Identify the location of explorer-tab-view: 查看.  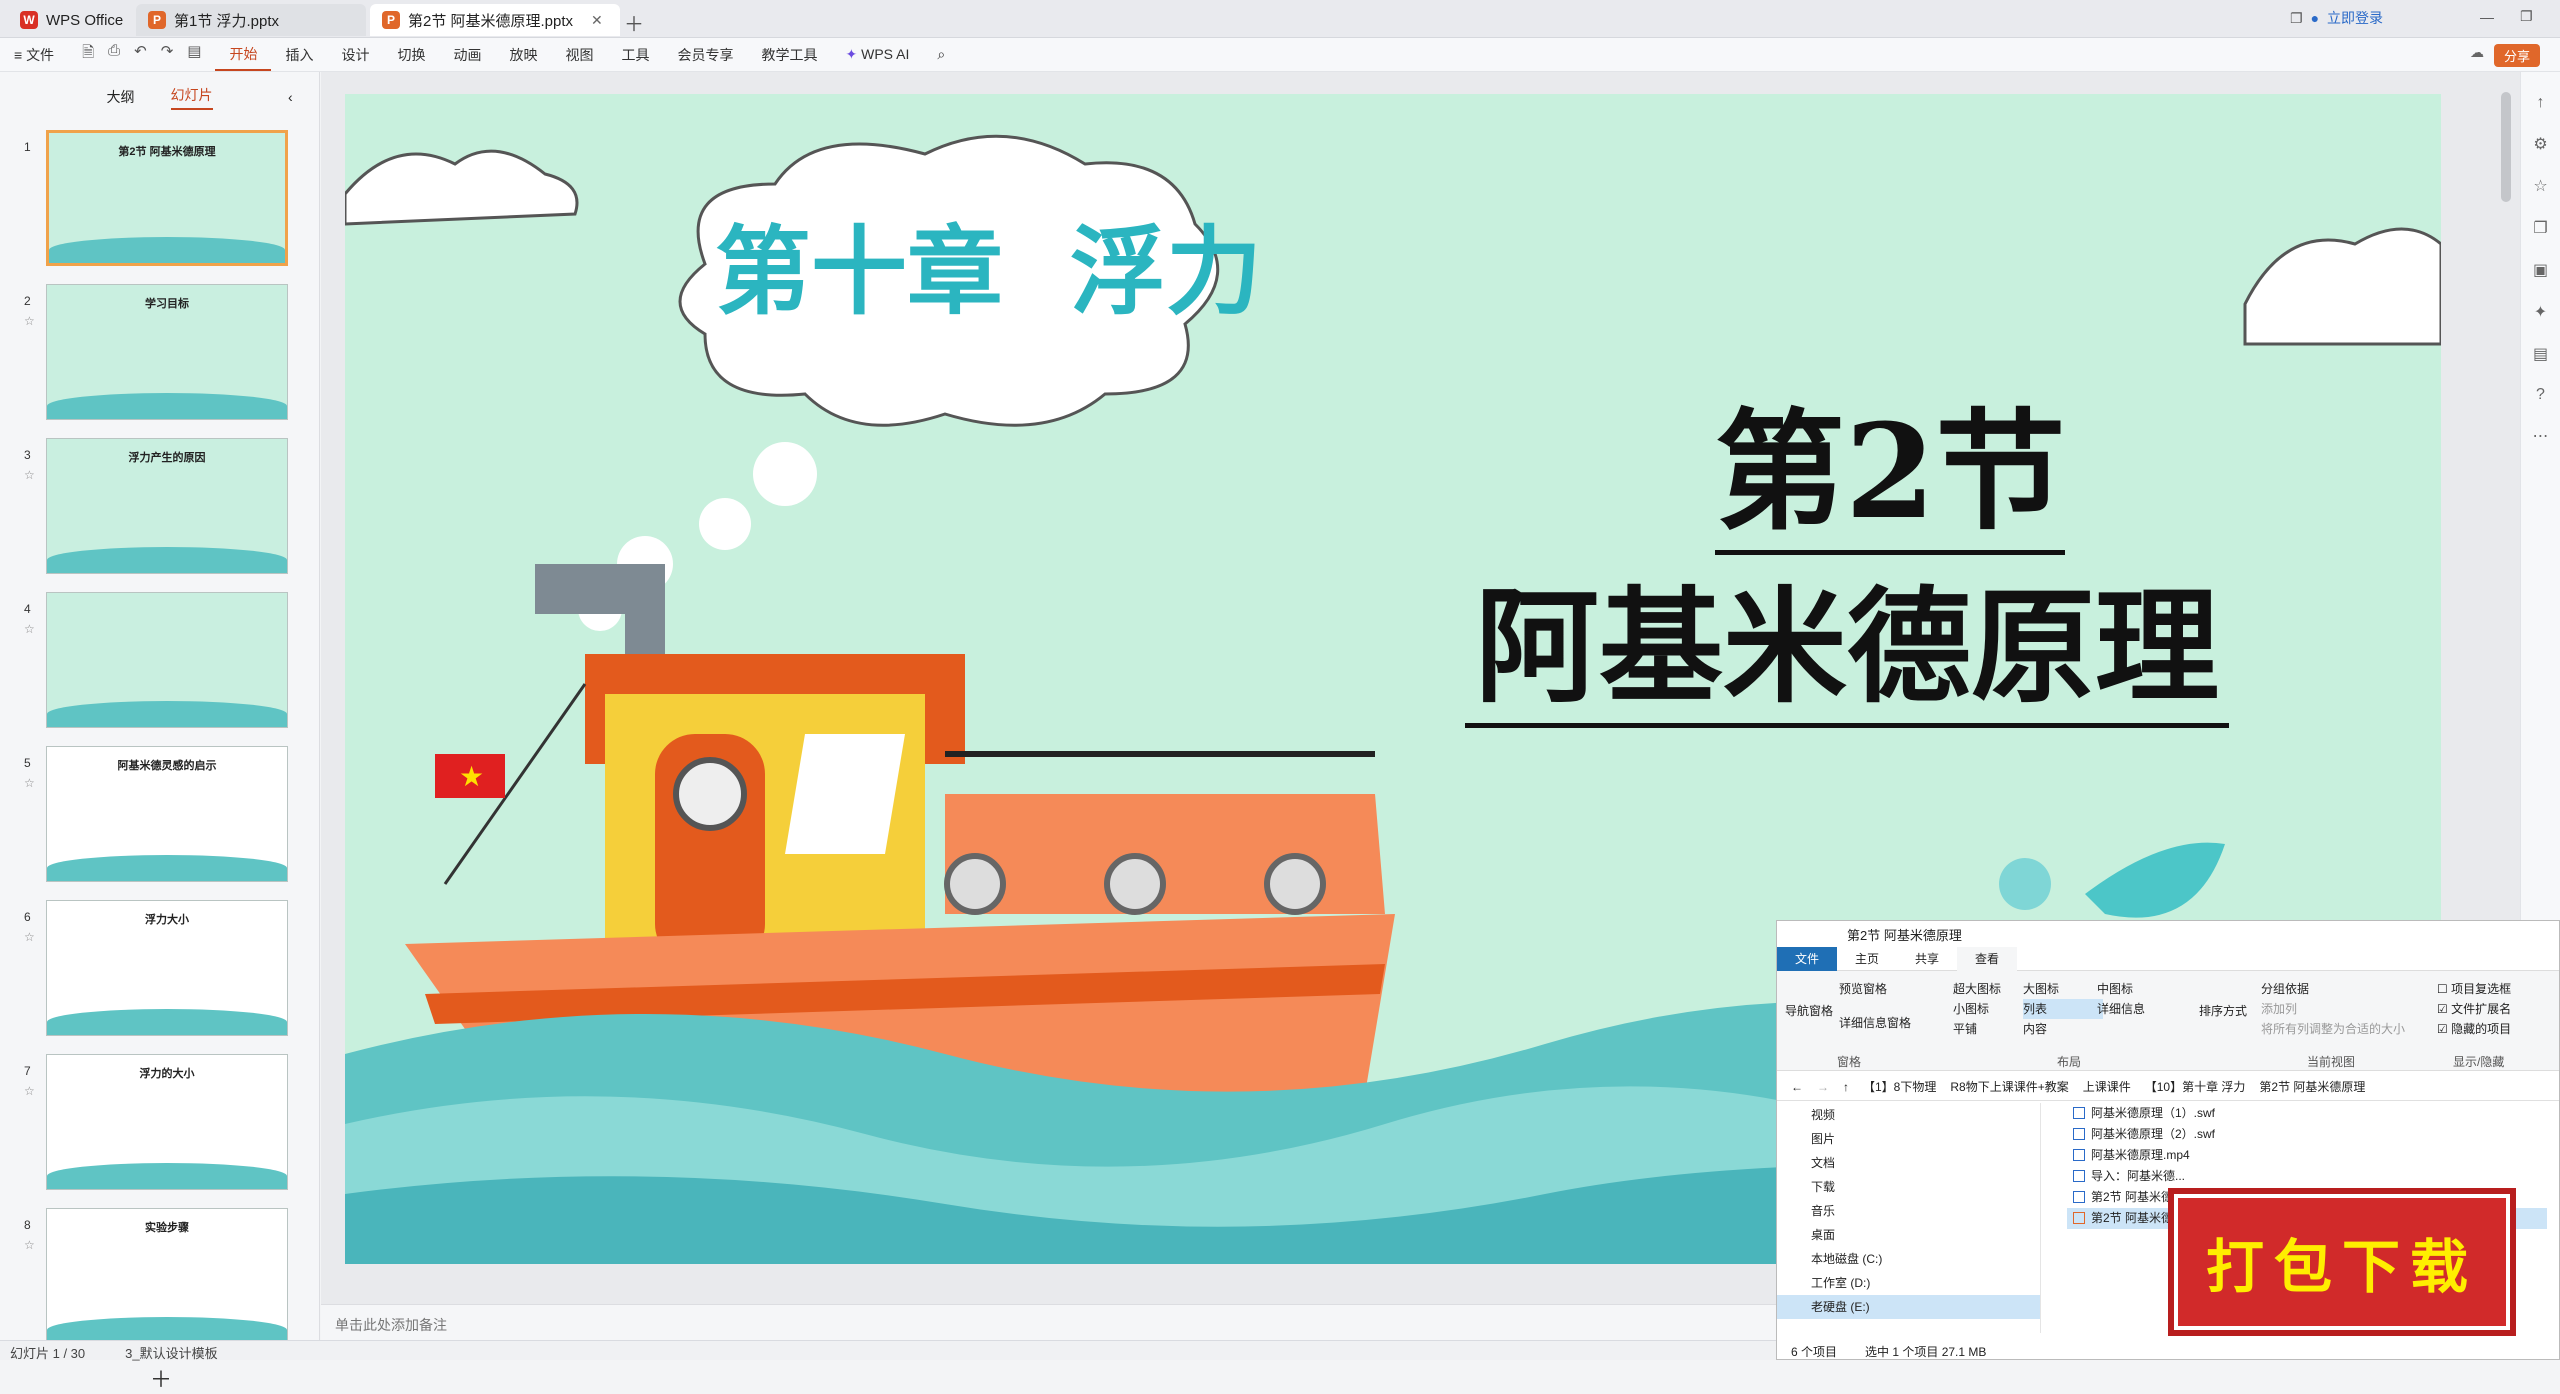
(1987, 958).